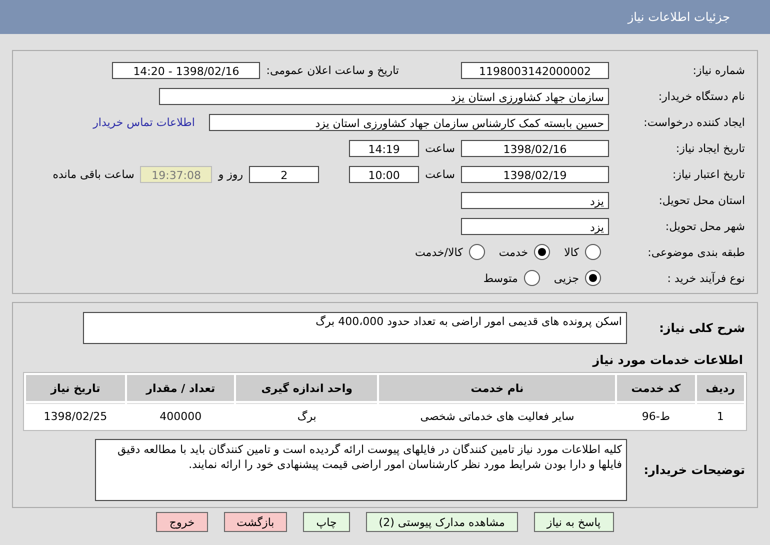 This screenshot has height=545, width=770. Describe the element at coordinates (497, 388) in the screenshot. I see `column-header: نام خدمت` at that location.